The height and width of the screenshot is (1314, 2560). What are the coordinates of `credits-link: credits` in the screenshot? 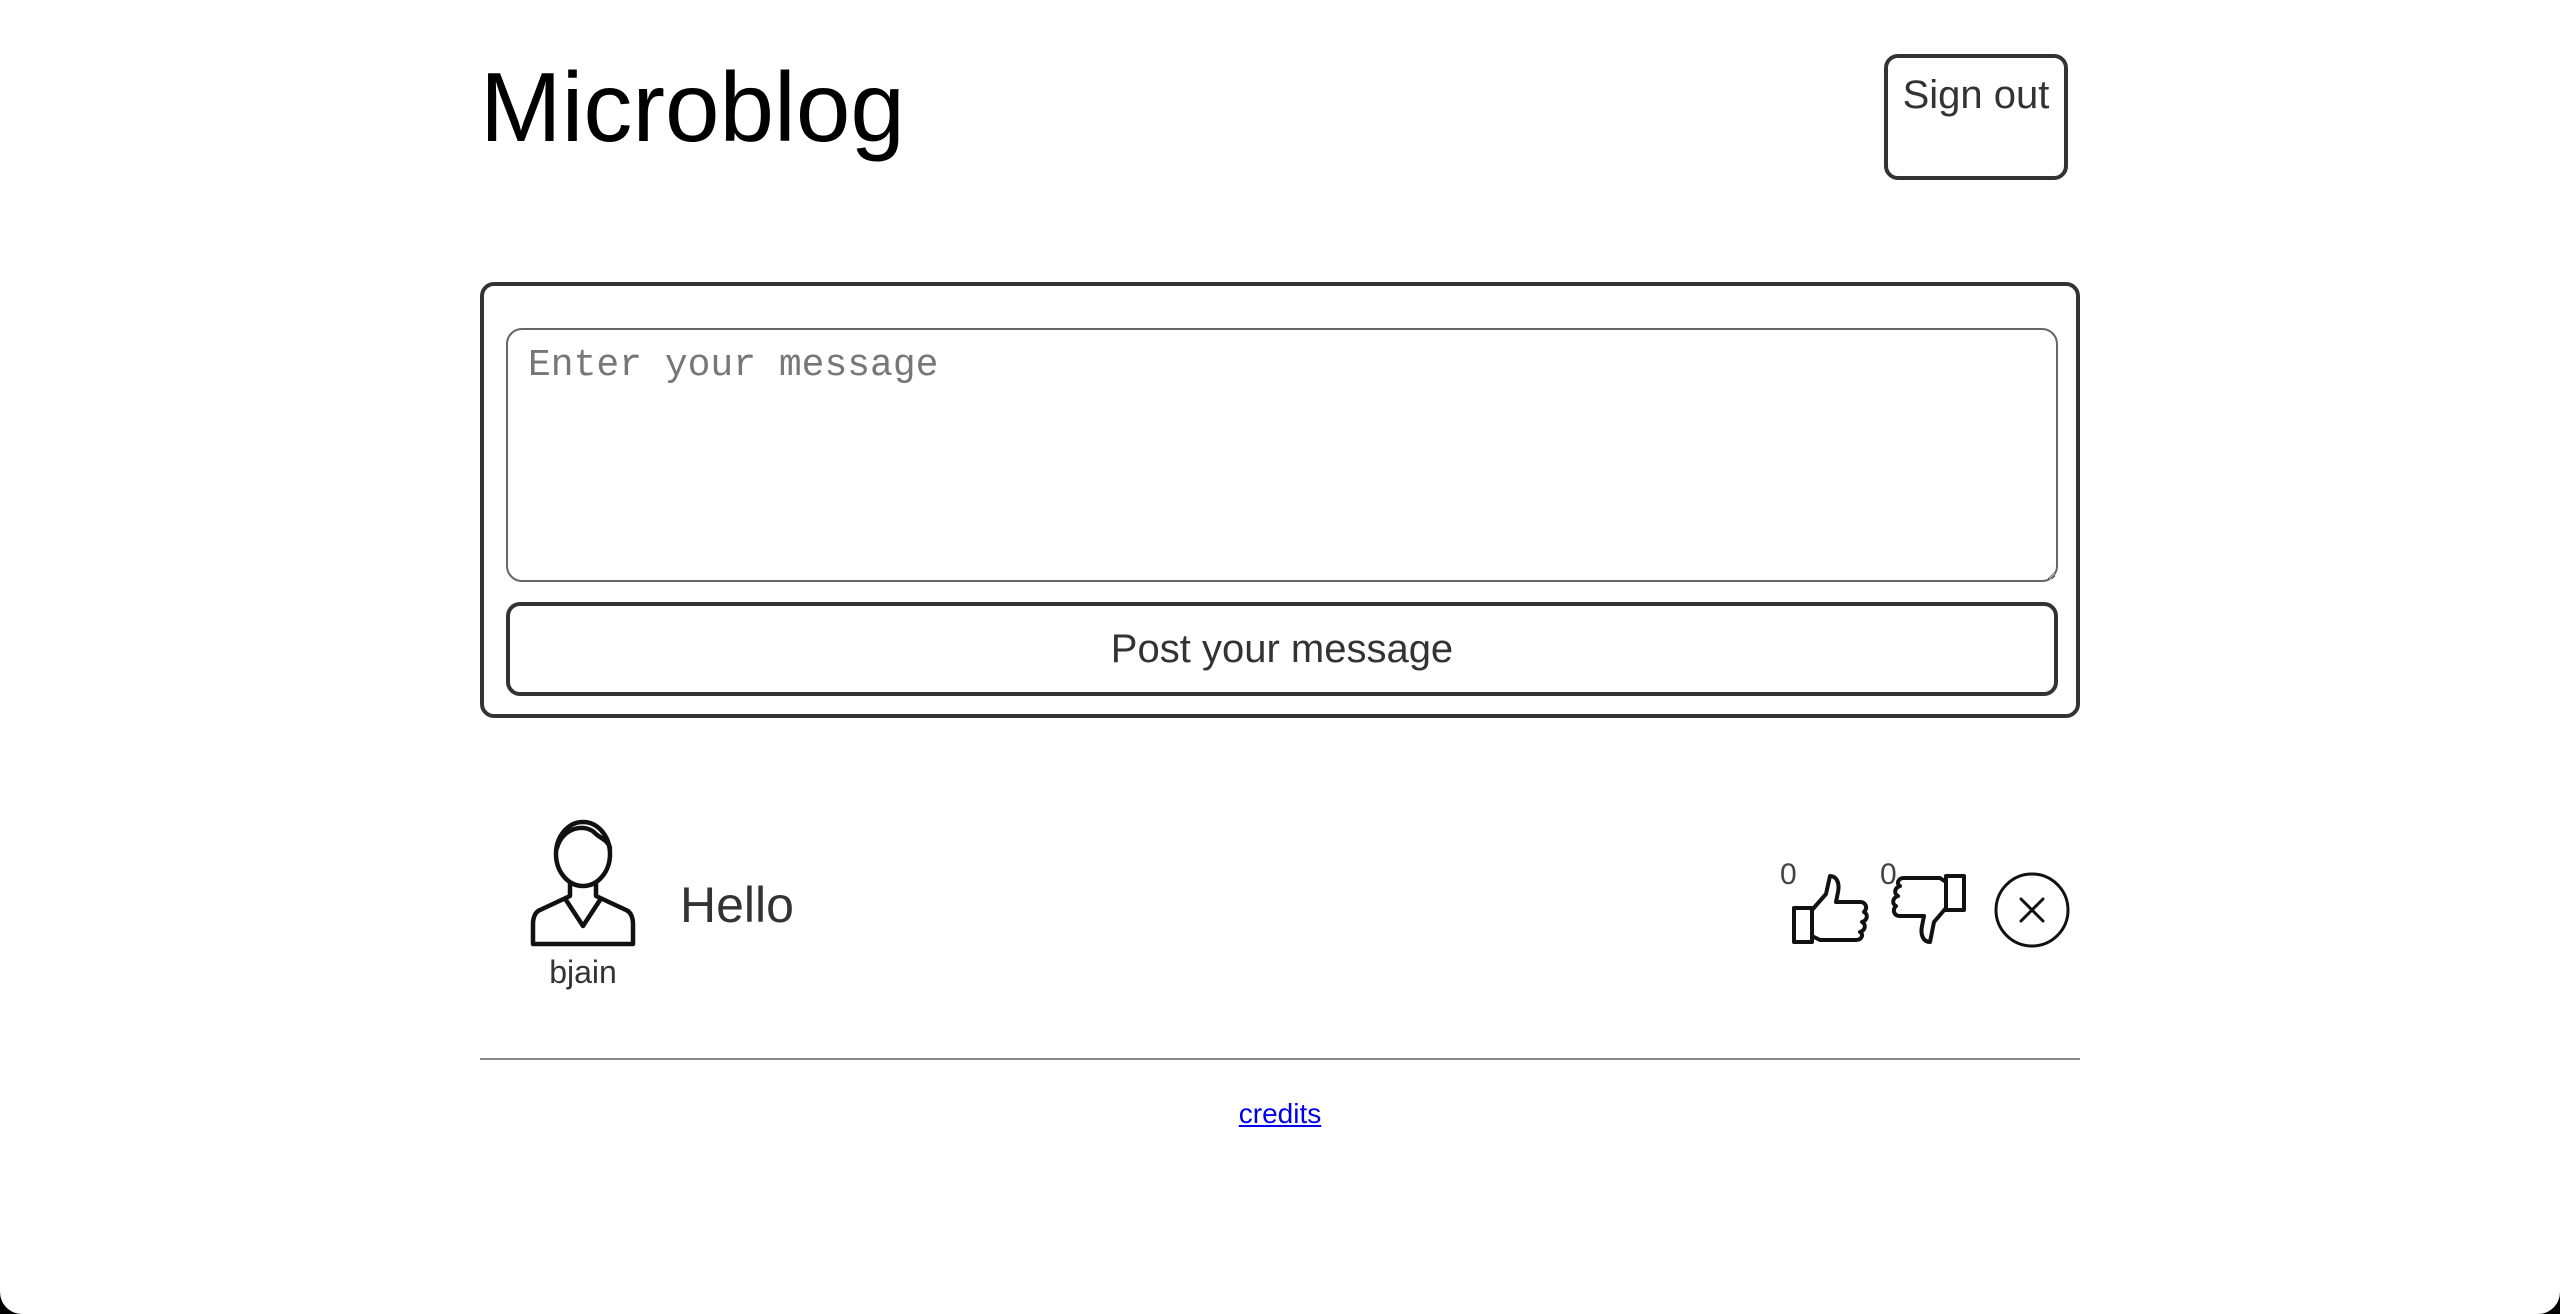 It's located at (1280, 1113).